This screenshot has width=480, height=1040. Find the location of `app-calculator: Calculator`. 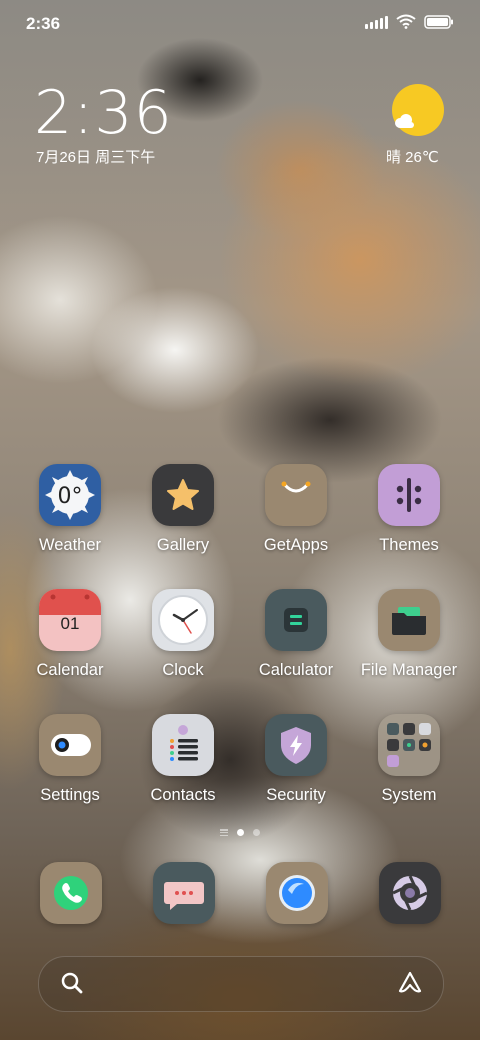

app-calculator: Calculator is located at coordinates (296, 634).